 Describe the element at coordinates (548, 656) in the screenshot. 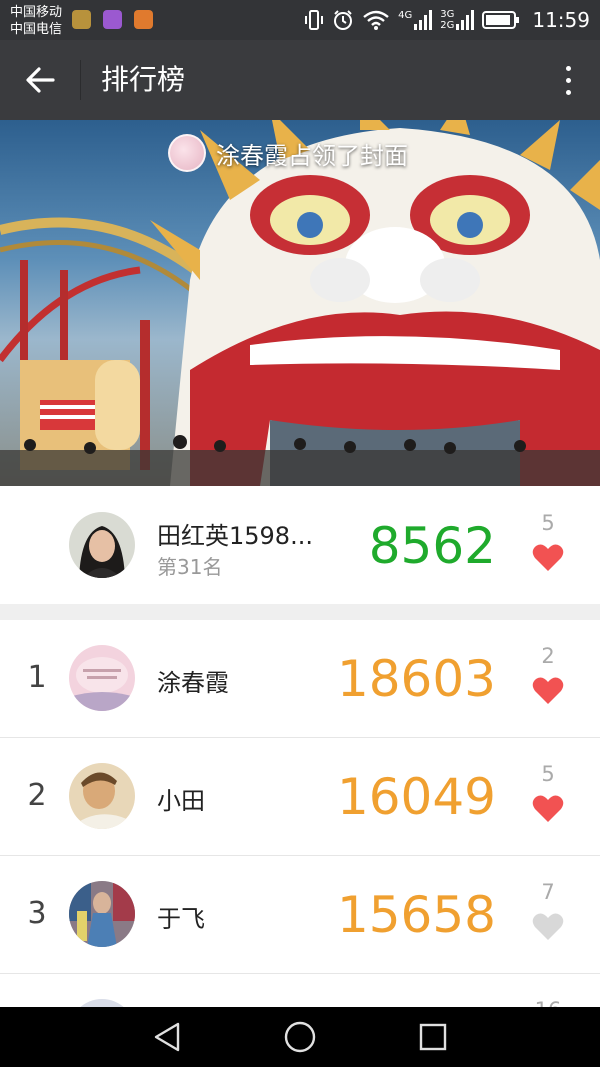

I see `like-count: 2` at that location.